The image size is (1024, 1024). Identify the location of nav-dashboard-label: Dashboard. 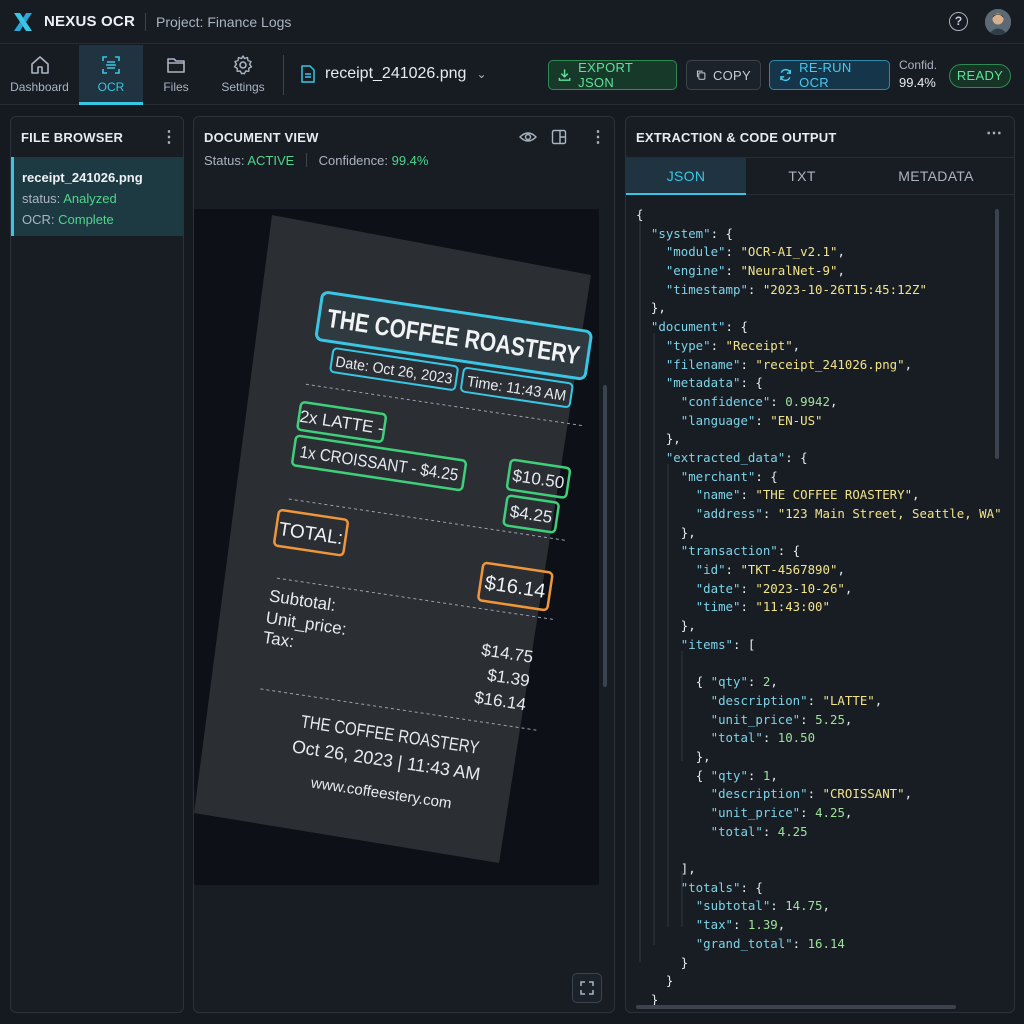
(39, 87).